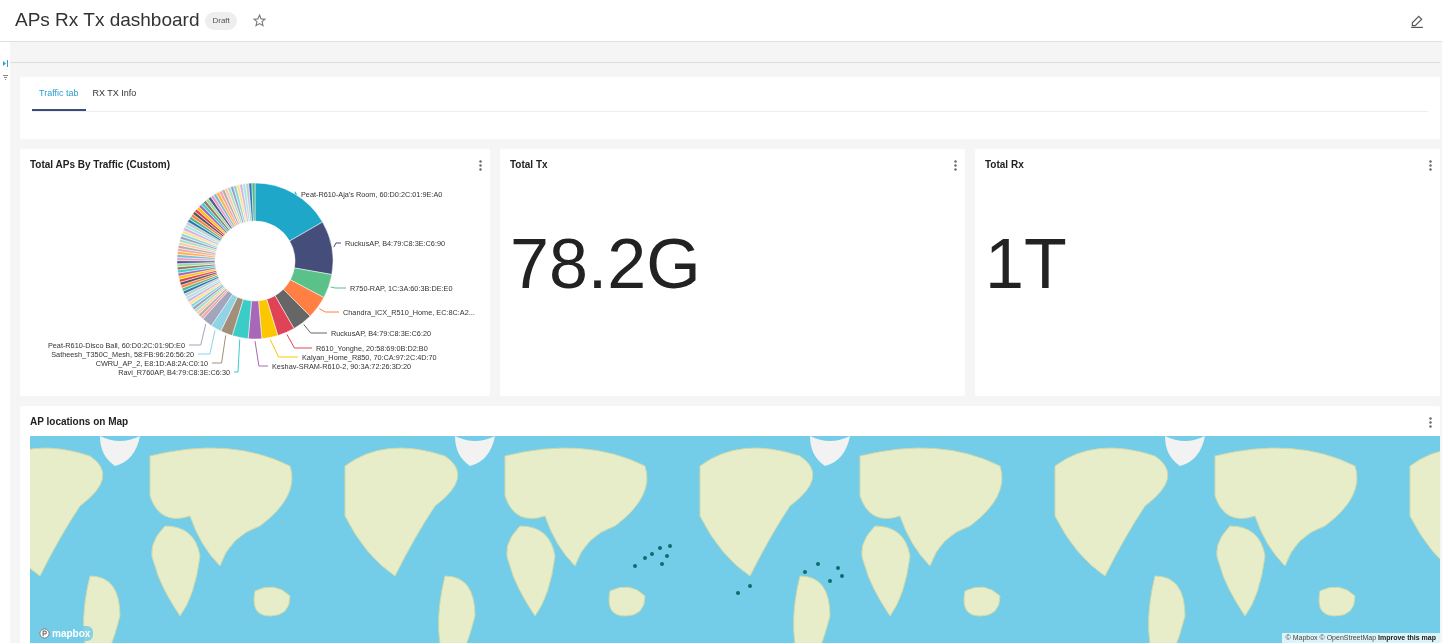 This screenshot has height=643, width=1442. What do you see at coordinates (5, 63) in the screenshot?
I see `expand-icon` at bounding box center [5, 63].